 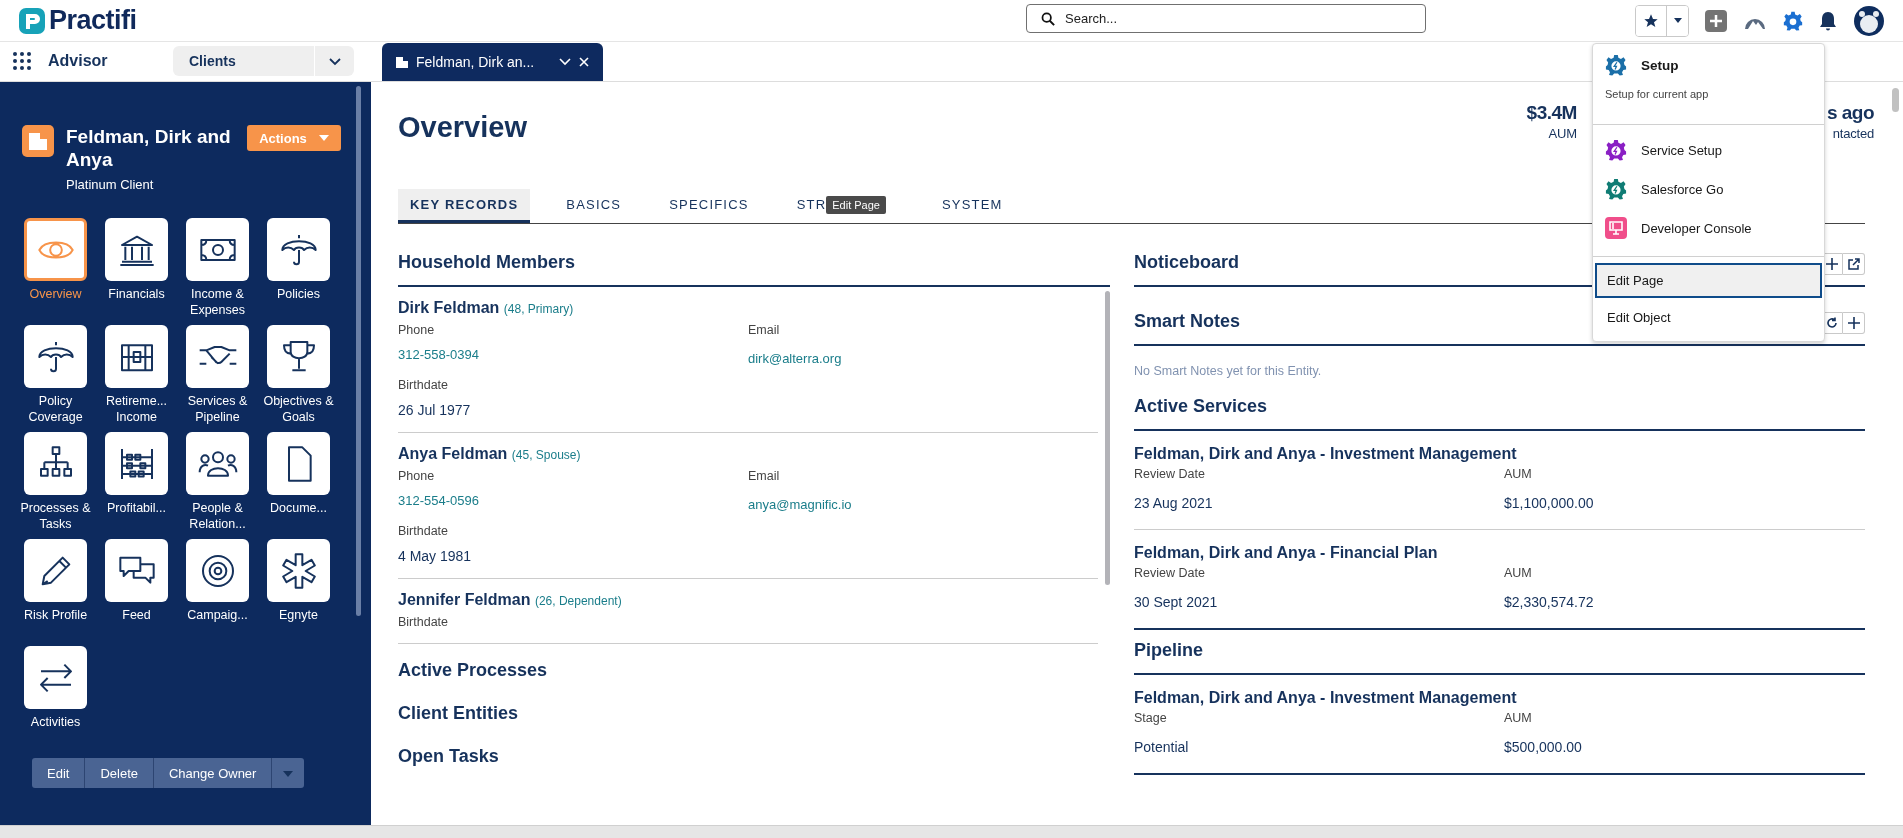 I want to click on menu-item: Setup, so click(x=1660, y=65).